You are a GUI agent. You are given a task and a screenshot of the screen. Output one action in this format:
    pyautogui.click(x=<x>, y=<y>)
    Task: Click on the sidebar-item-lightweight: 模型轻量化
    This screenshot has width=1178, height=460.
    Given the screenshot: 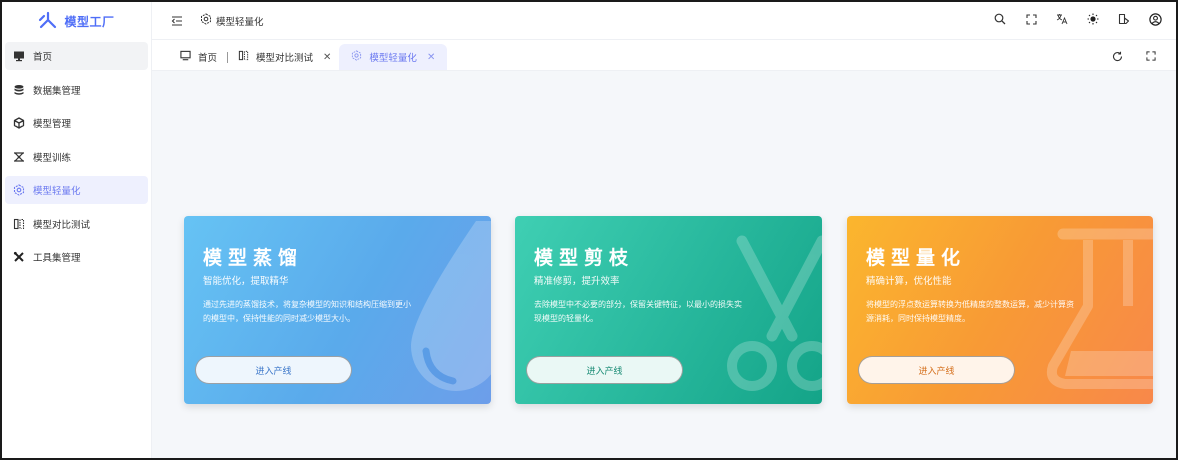 What is the action you would take?
    pyautogui.click(x=76, y=190)
    